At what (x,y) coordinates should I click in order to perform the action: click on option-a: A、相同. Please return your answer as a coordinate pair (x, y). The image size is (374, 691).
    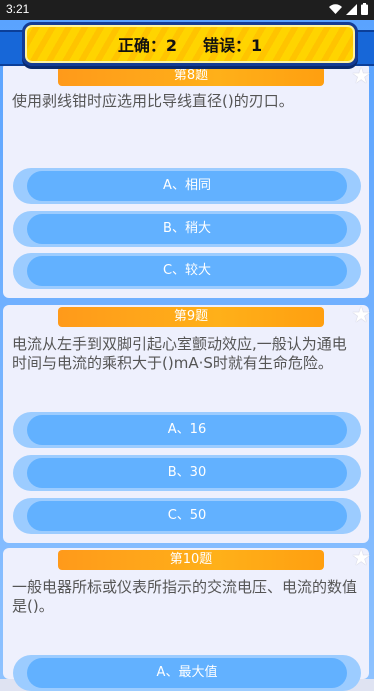
    Looking at the image, I should click on (187, 186).